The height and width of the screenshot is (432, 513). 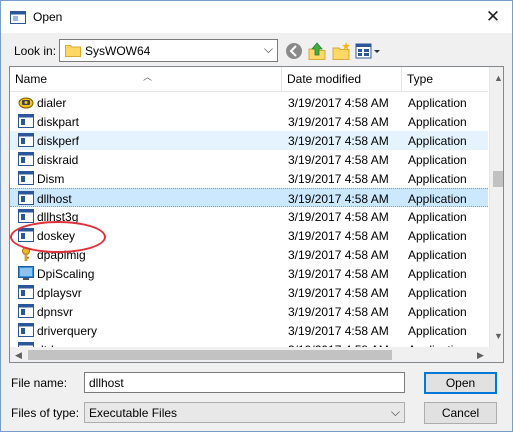 I want to click on column-name-label: Name, so click(x=31, y=79).